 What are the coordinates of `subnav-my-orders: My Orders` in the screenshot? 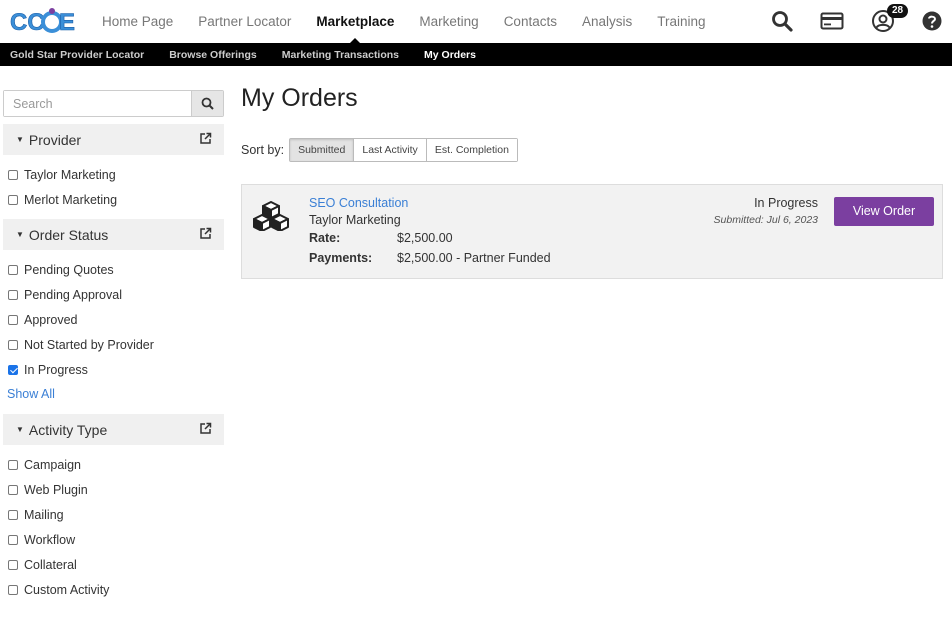 It's located at (450, 55).